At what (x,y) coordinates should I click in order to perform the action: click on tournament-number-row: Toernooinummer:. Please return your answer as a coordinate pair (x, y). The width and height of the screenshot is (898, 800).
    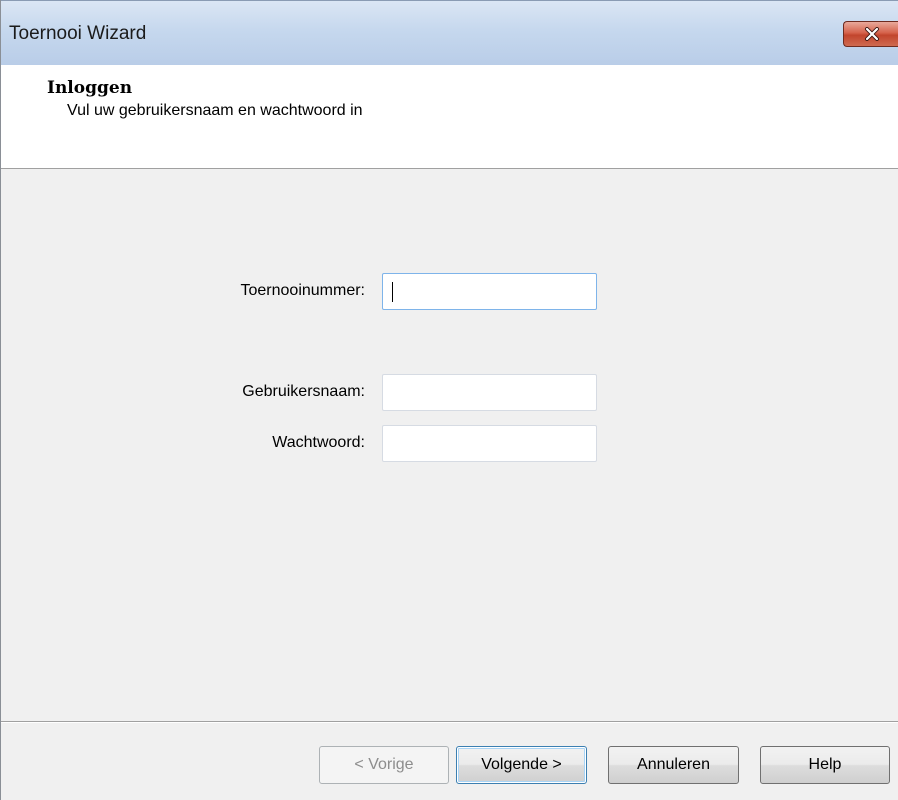
    Looking at the image, I should click on (449, 291).